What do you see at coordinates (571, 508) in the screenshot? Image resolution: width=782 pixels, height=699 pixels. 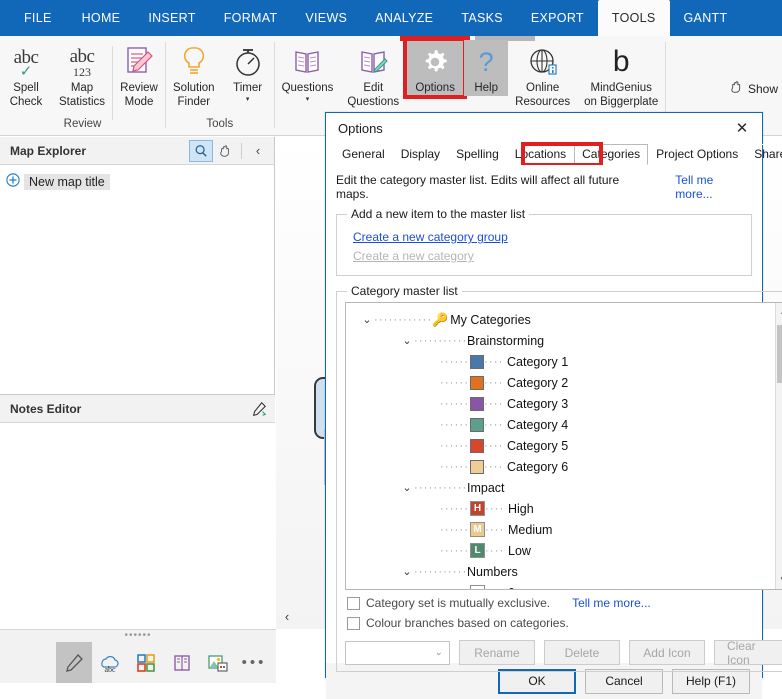 I see `tree-row-item: ······ H ···· High` at bounding box center [571, 508].